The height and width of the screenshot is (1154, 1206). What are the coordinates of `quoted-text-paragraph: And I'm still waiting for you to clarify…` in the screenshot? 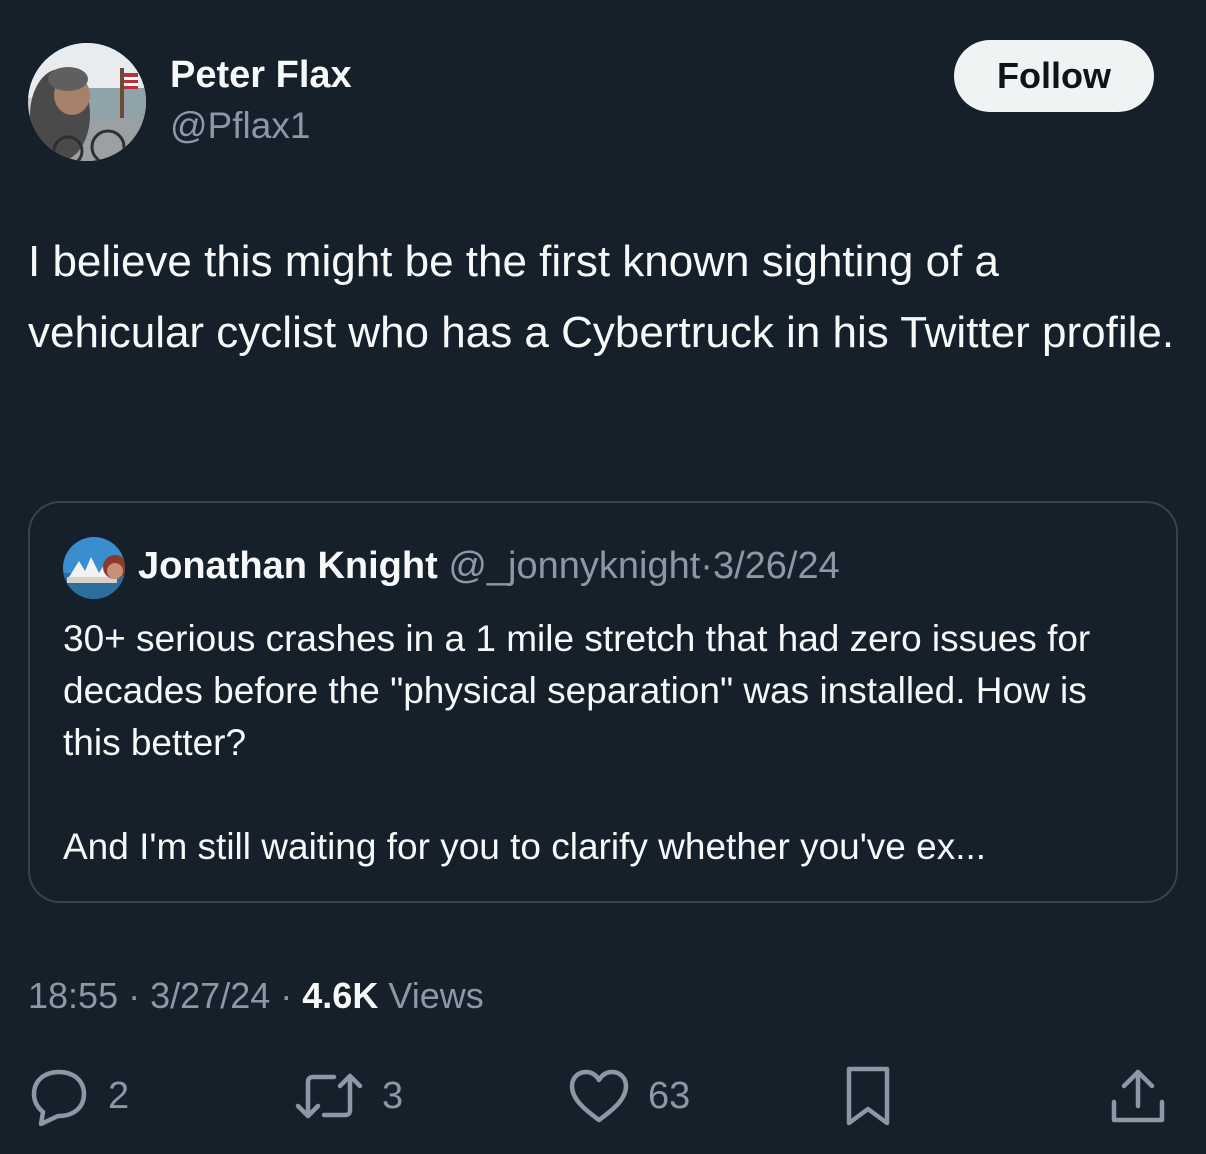 It's located at (525, 846).